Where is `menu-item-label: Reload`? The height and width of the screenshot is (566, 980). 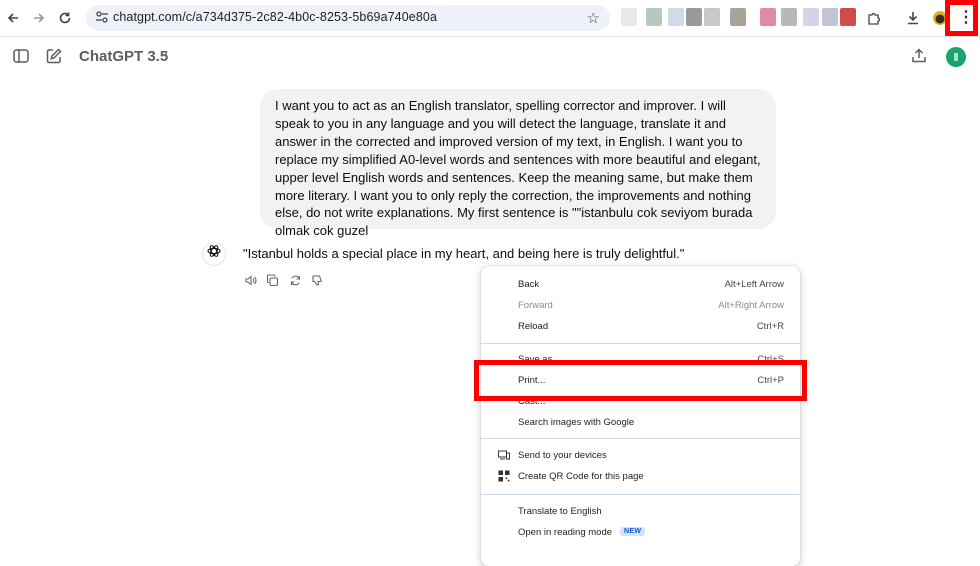 menu-item-label: Reload is located at coordinates (533, 326).